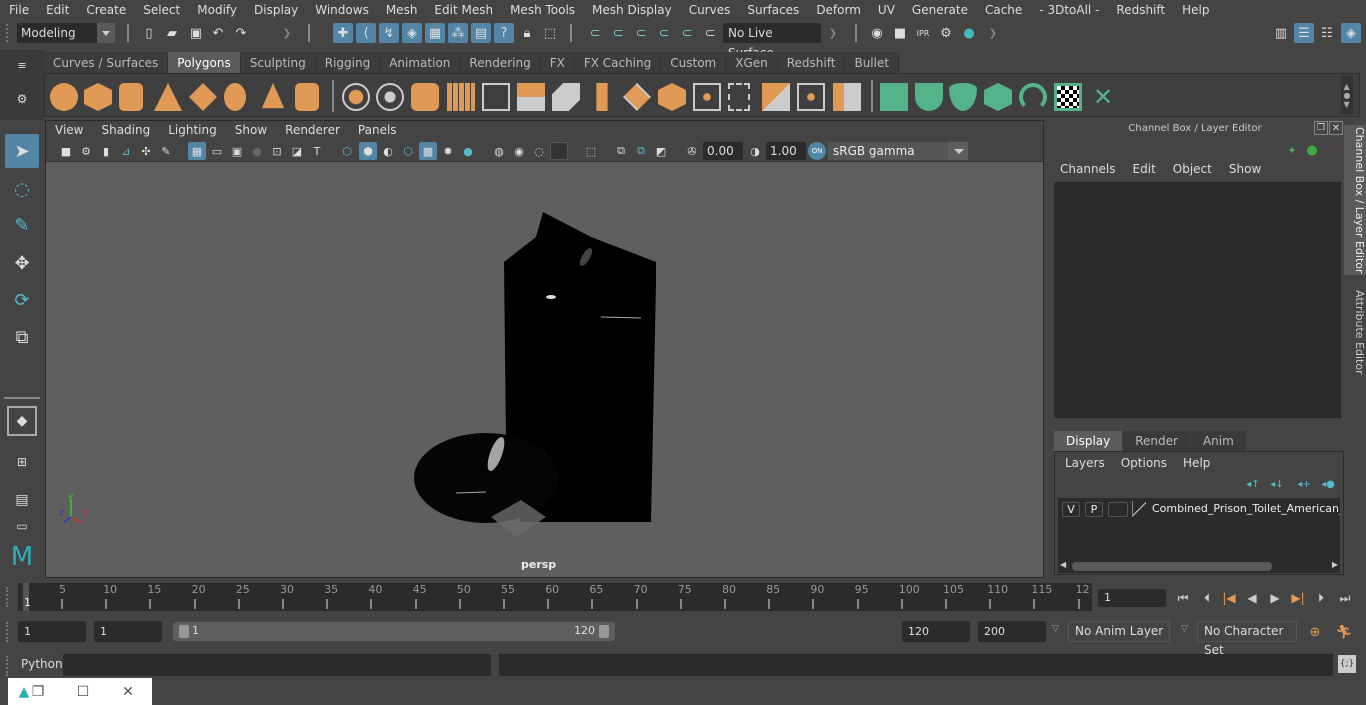  Describe the element at coordinates (128, 692) in the screenshot. I see `close-window-icon: ✕` at that location.